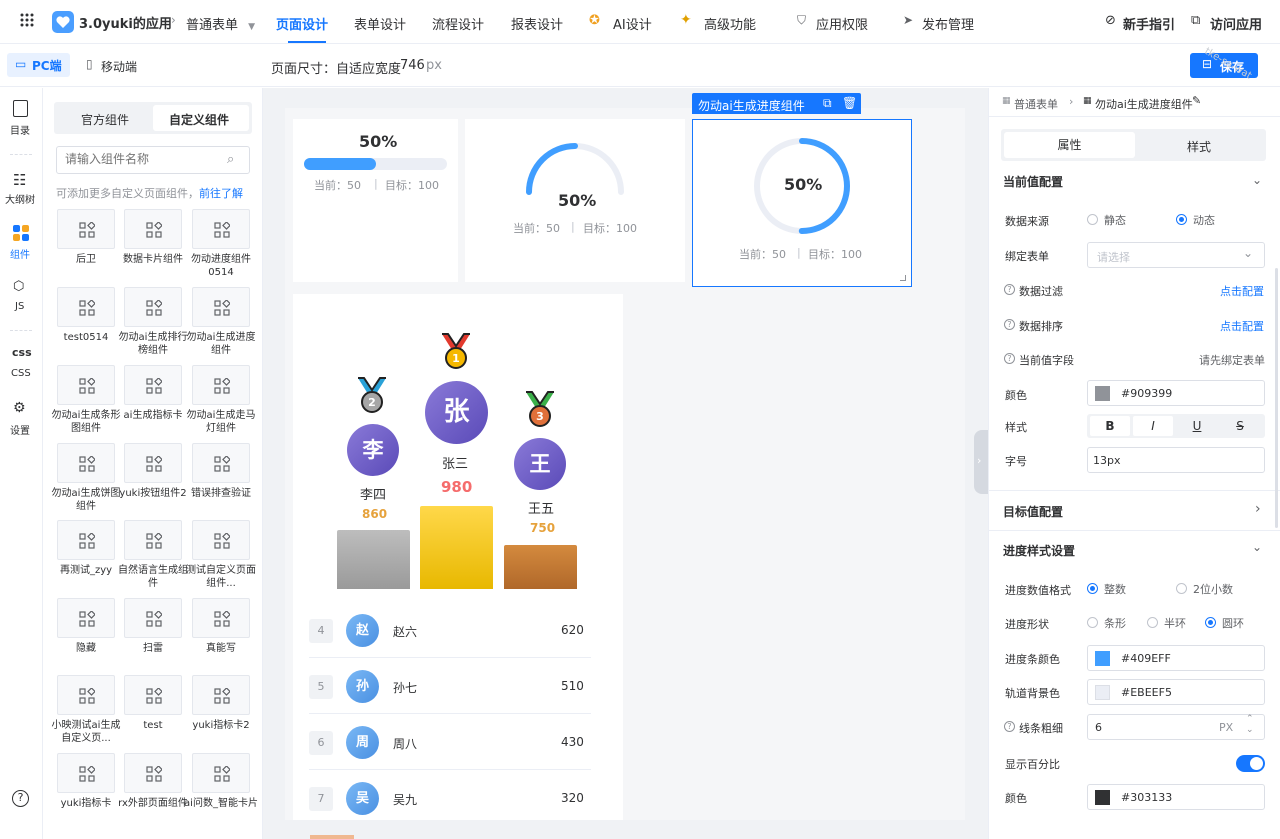  What do you see at coordinates (1039, 550) in the screenshot?
I see `section-progress-style: 进度样式设置` at bounding box center [1039, 550].